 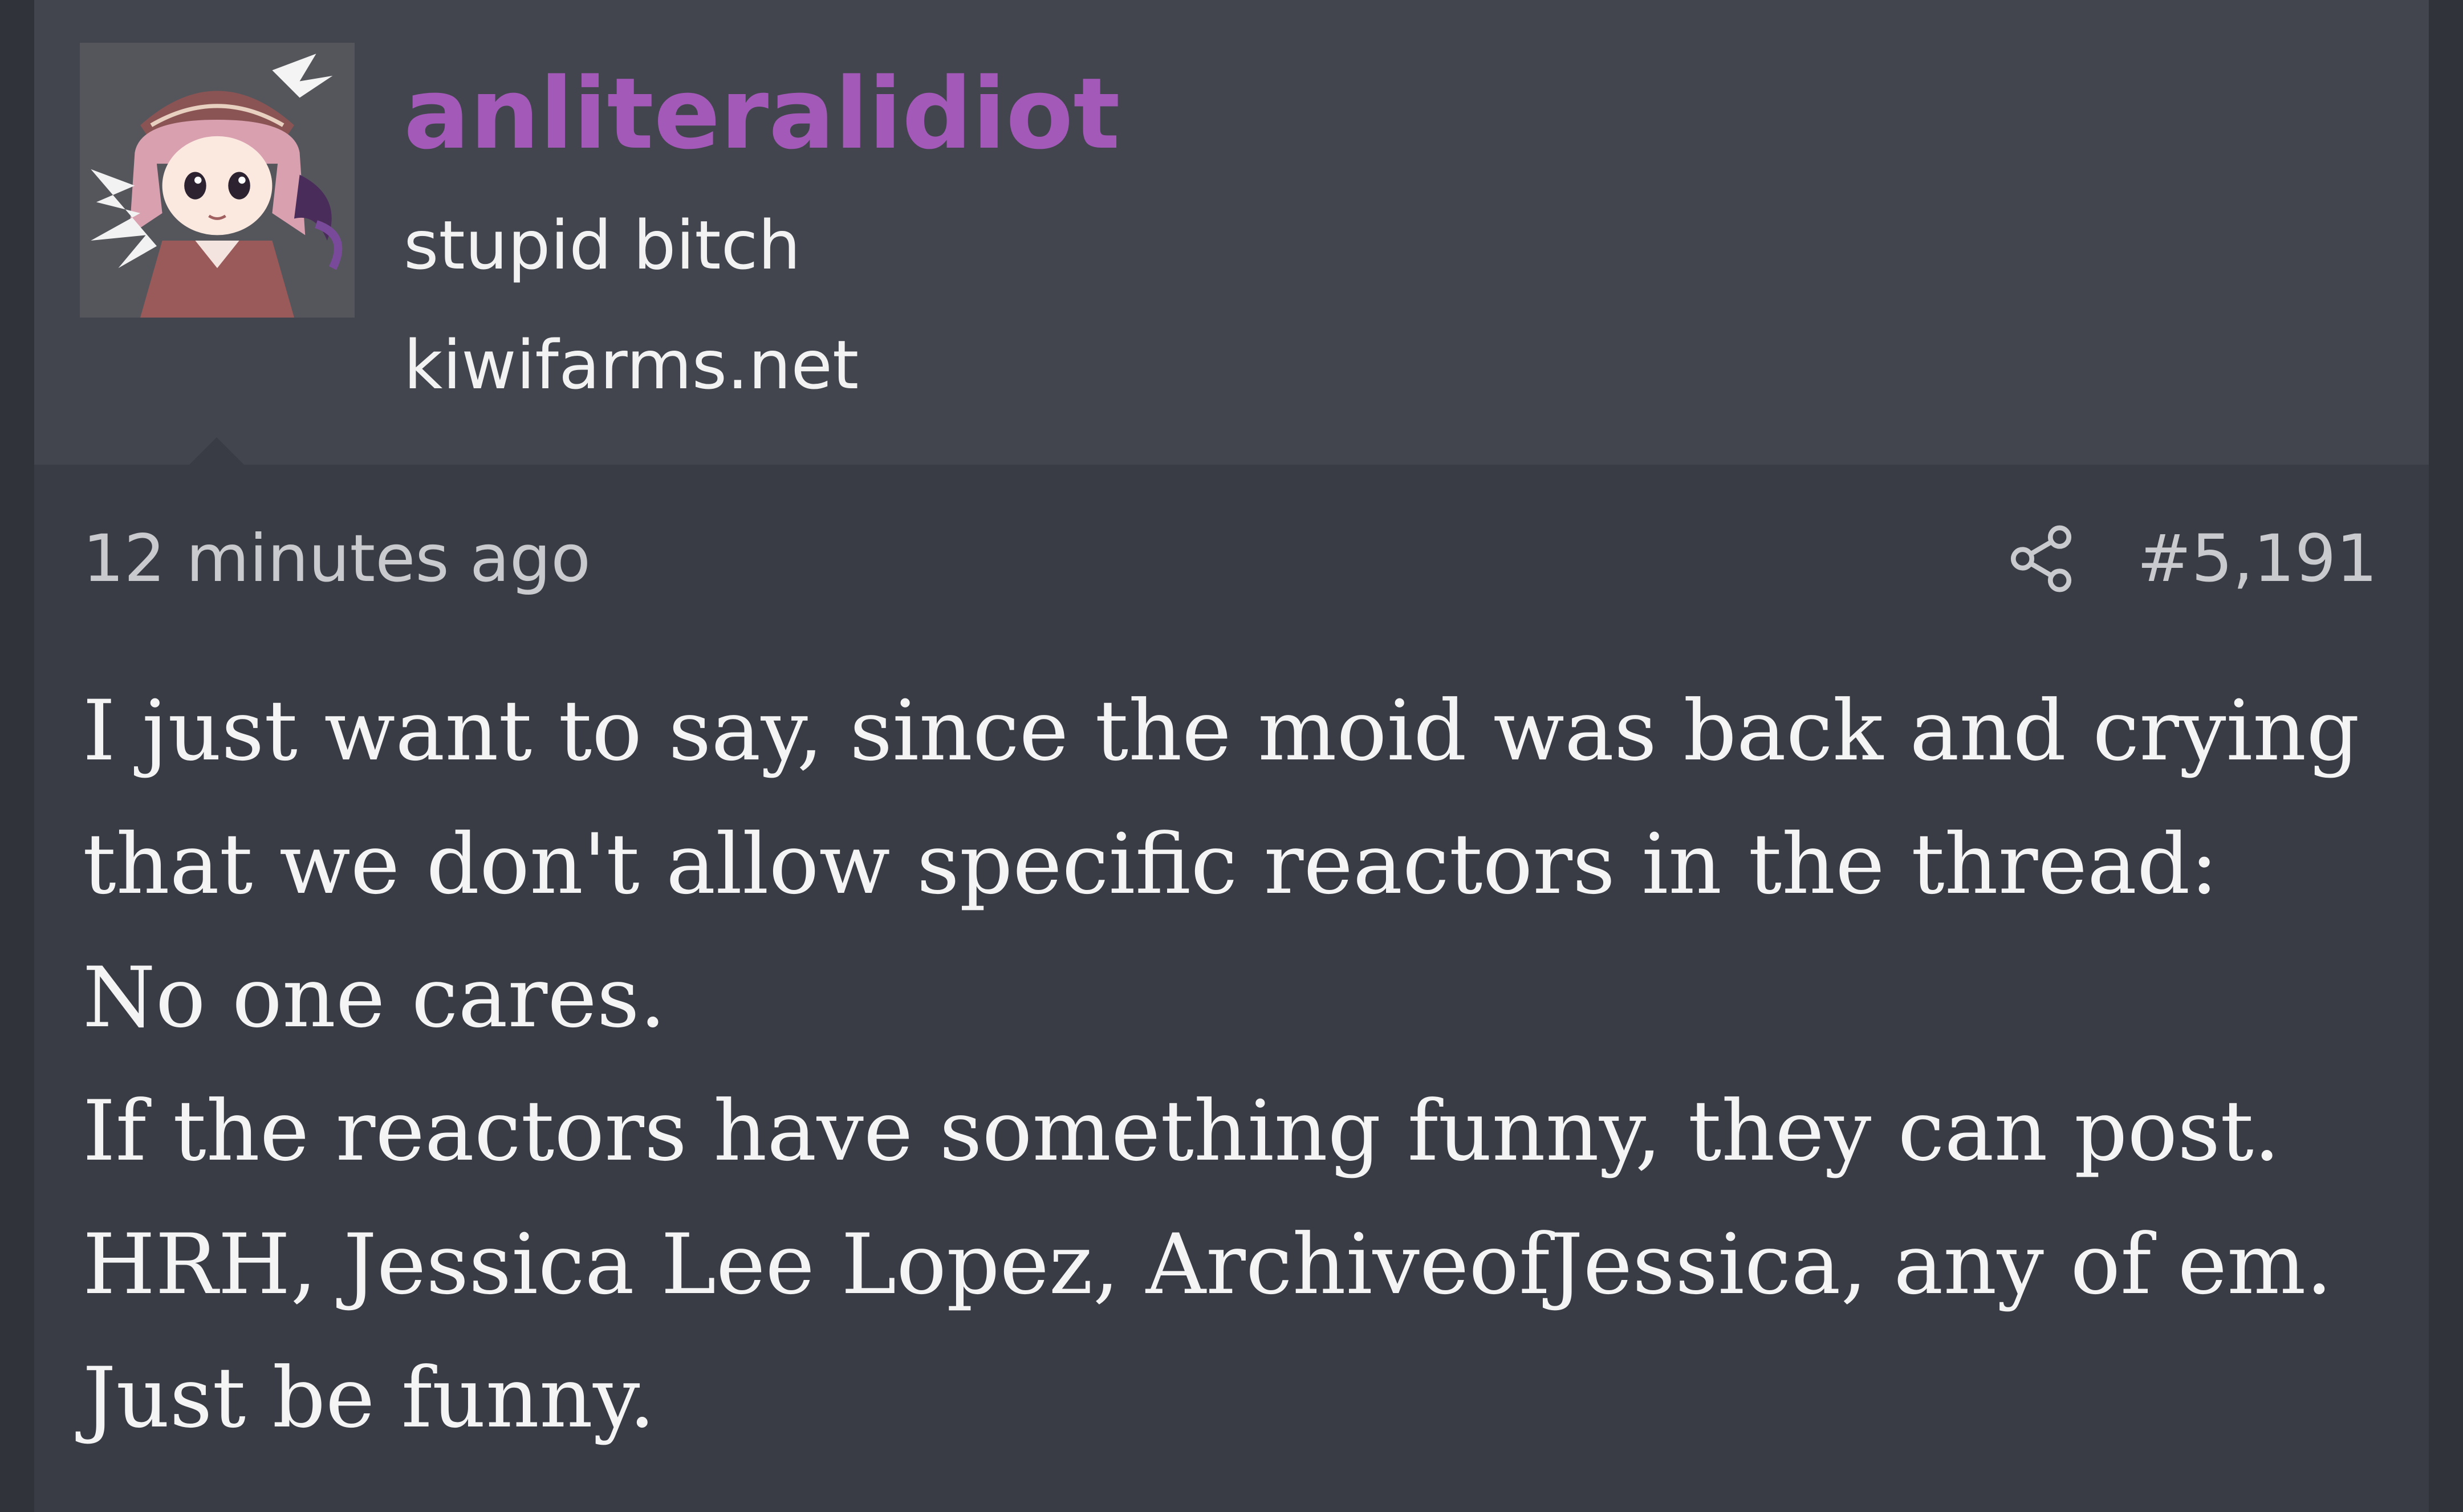 I want to click on page-gutter-right, so click(x=2446, y=756).